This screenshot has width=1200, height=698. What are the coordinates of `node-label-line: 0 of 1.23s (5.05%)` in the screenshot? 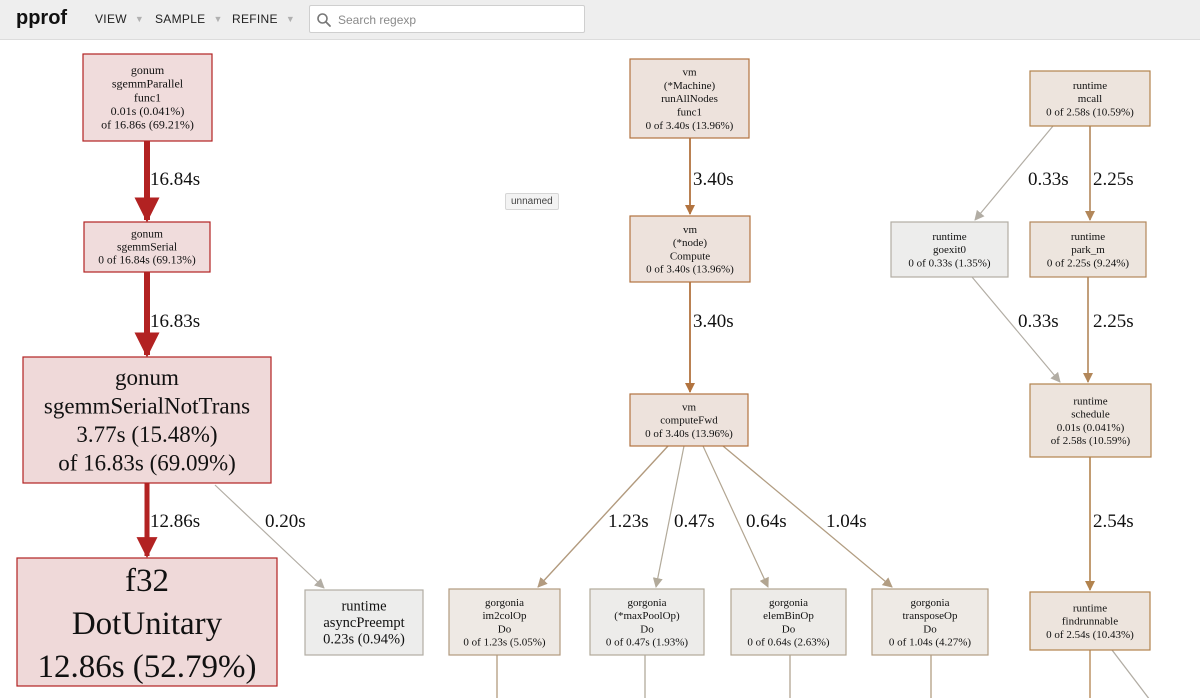 It's located at (504, 643).